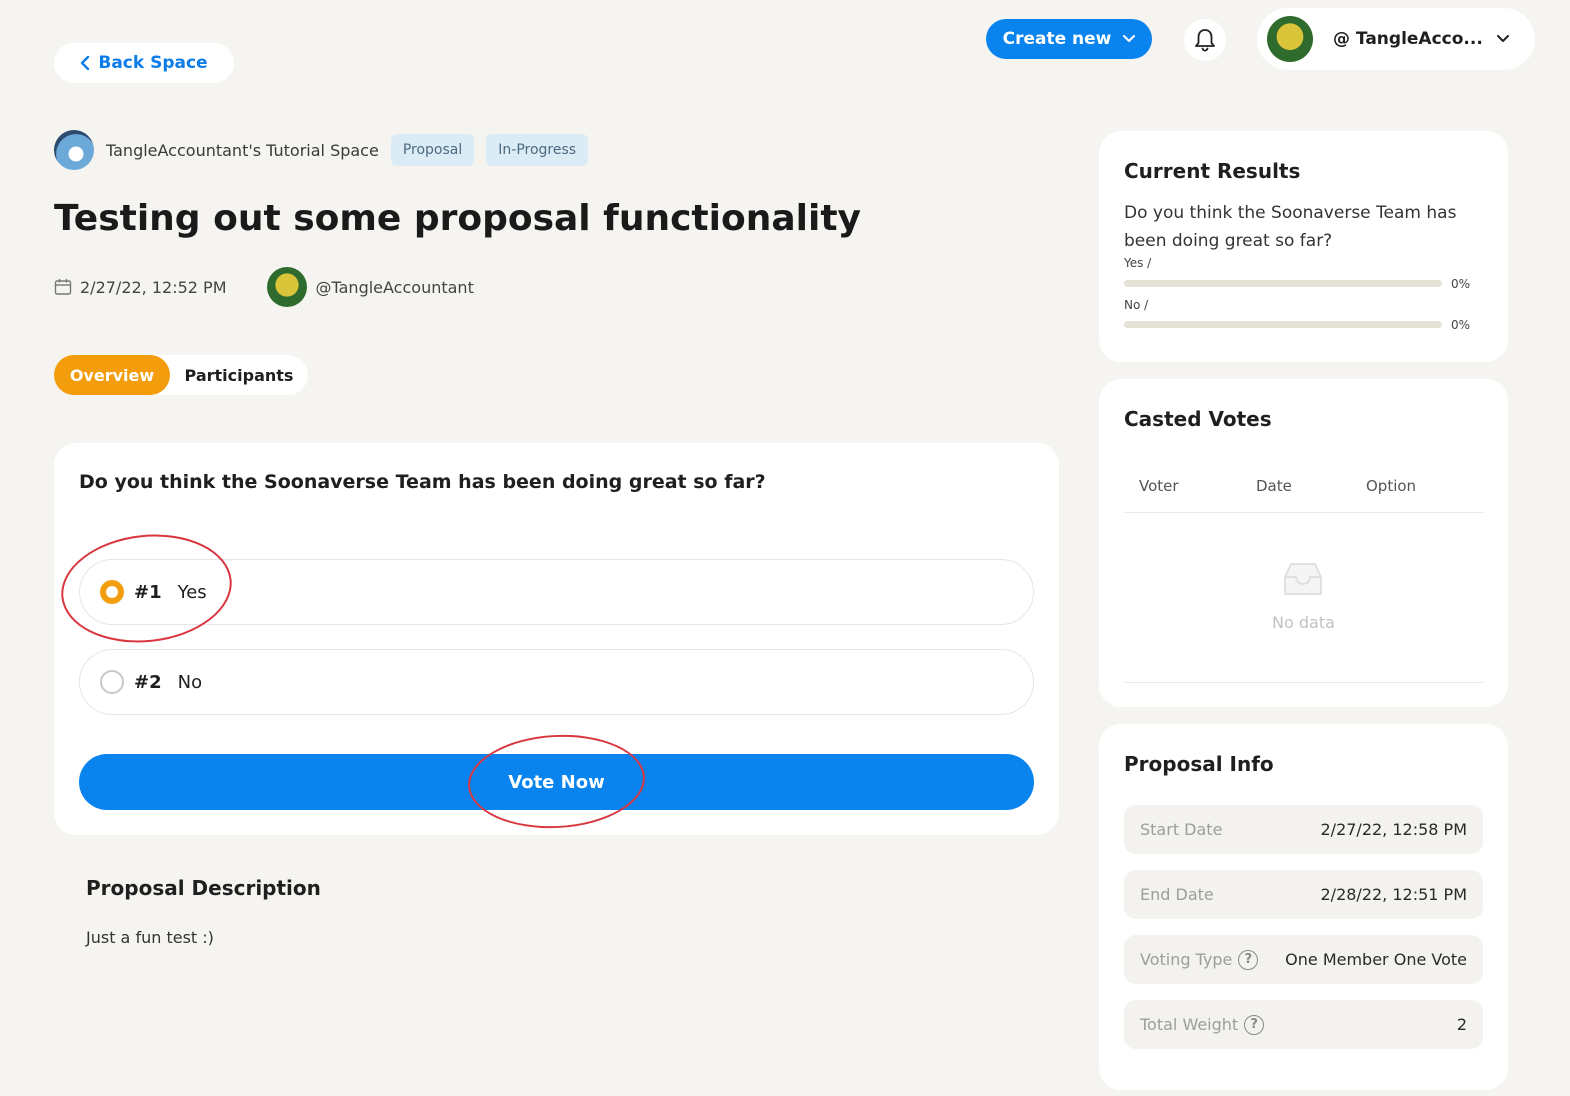 The width and height of the screenshot is (1570, 1096). I want to click on info-row-voting-type: Voting Type? One Member One Vote, so click(1303, 959).